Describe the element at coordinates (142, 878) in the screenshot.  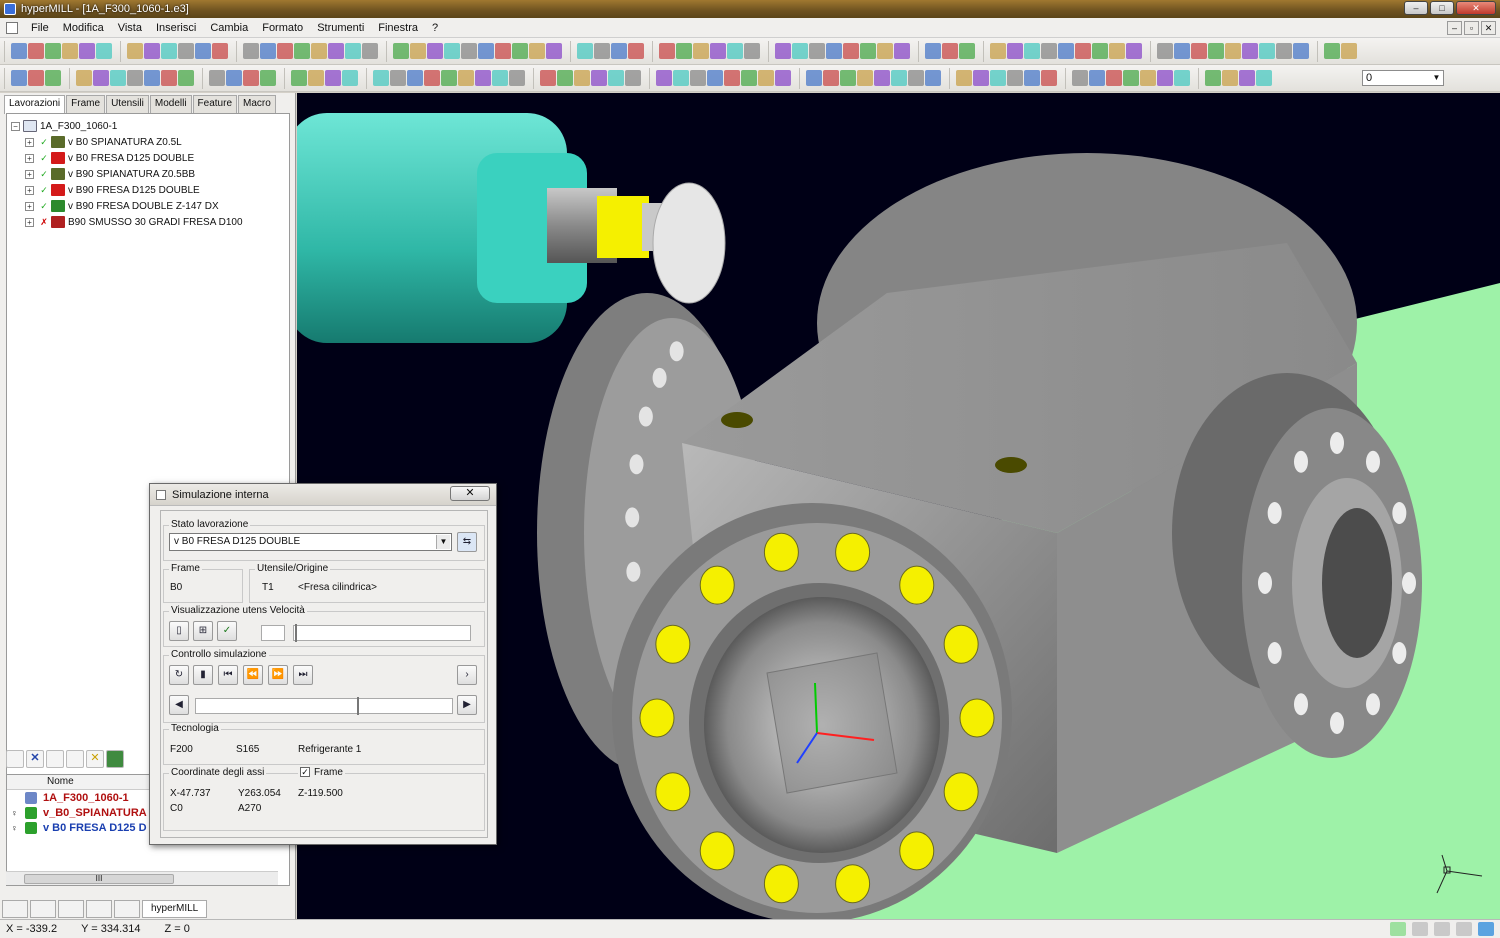
I see `horizontal-scrollbar: III` at that location.